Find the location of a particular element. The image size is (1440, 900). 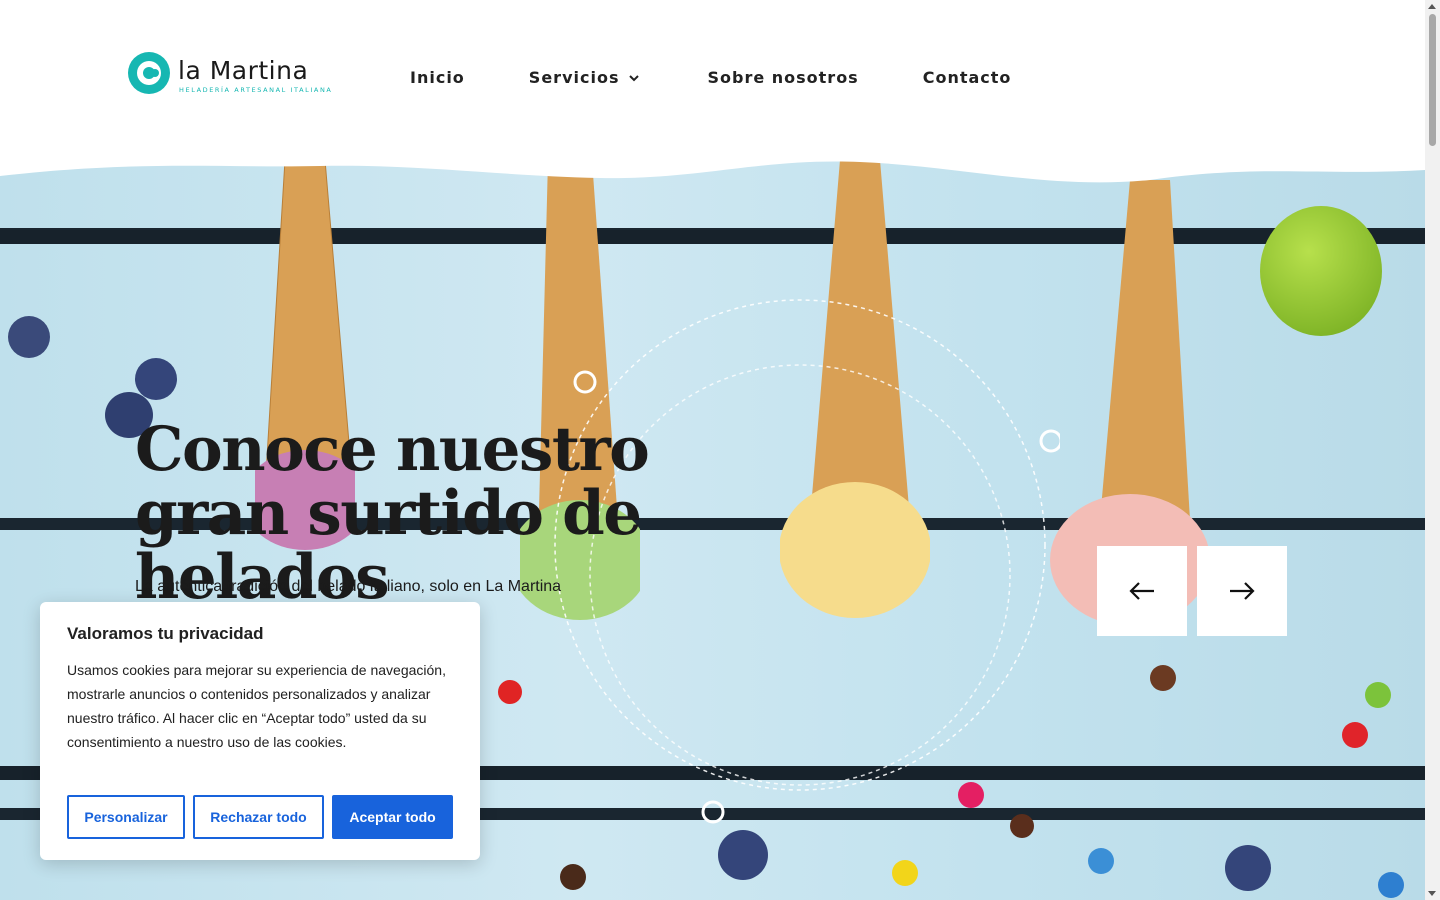

nav-item-servicios: Servicios is located at coordinates (585, 77).